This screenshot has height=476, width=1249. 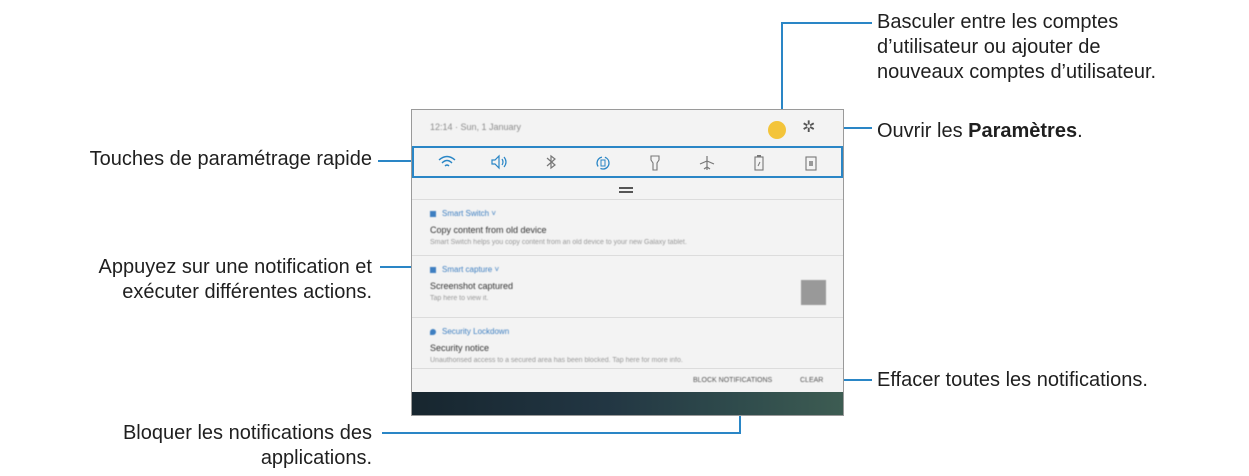 I want to click on power-saving-icon, so click(x=759, y=164).